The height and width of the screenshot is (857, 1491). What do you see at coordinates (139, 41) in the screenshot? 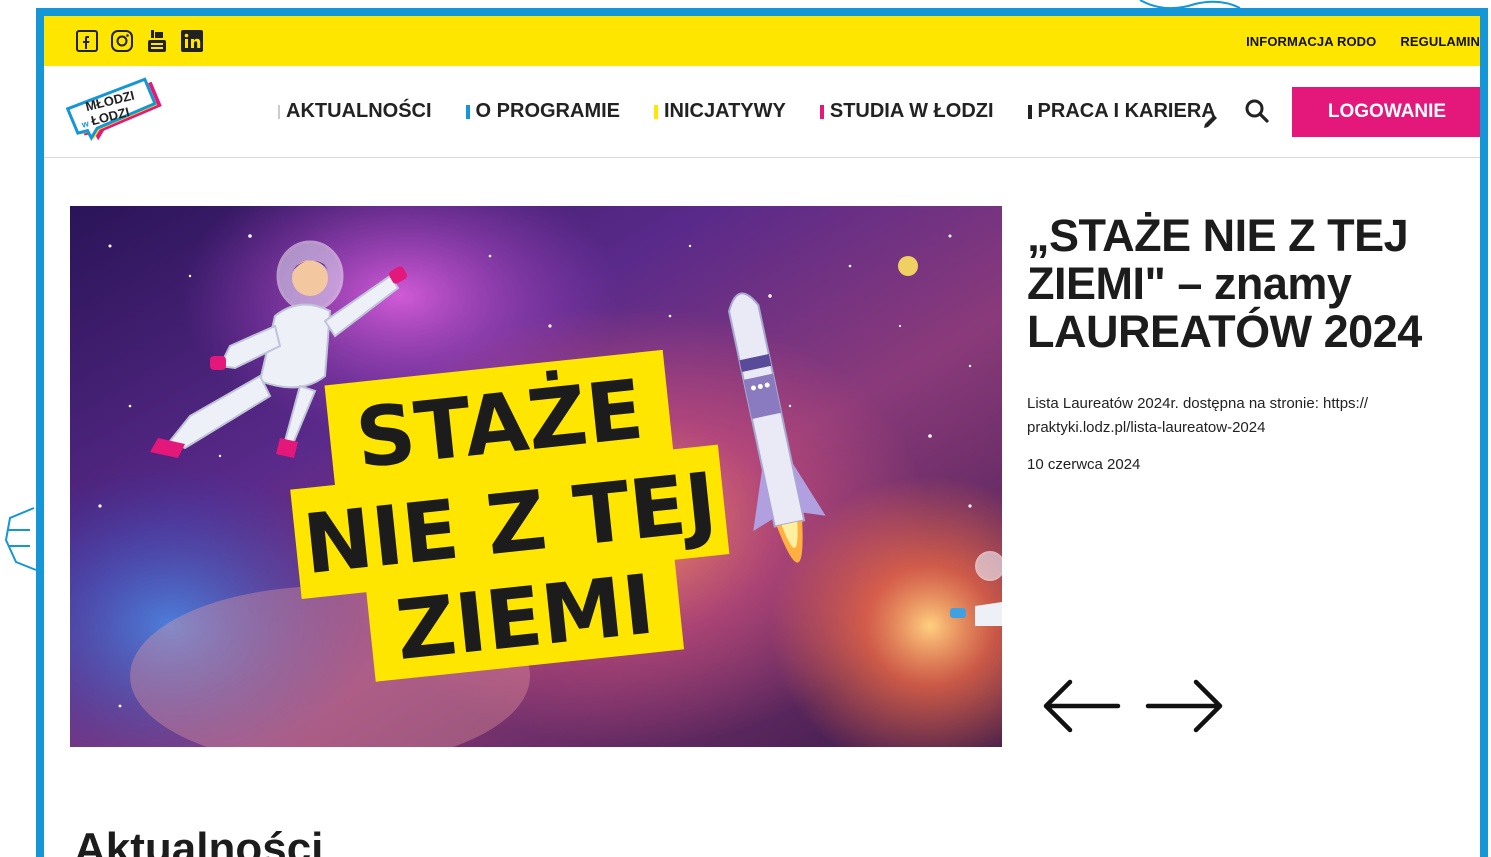
I see `social-links` at bounding box center [139, 41].